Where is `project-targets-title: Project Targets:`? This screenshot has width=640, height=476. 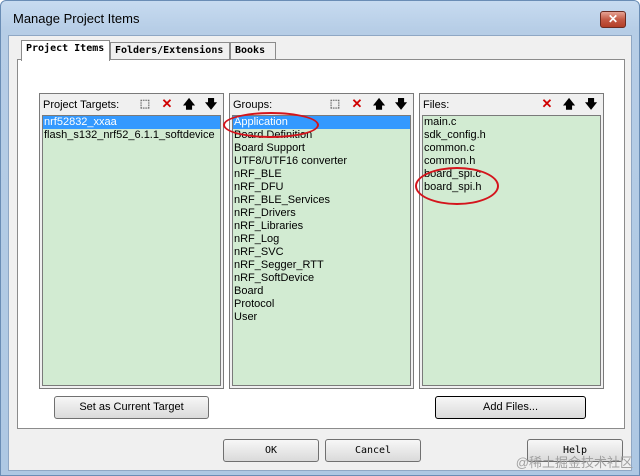 project-targets-title: Project Targets: is located at coordinates (81, 105).